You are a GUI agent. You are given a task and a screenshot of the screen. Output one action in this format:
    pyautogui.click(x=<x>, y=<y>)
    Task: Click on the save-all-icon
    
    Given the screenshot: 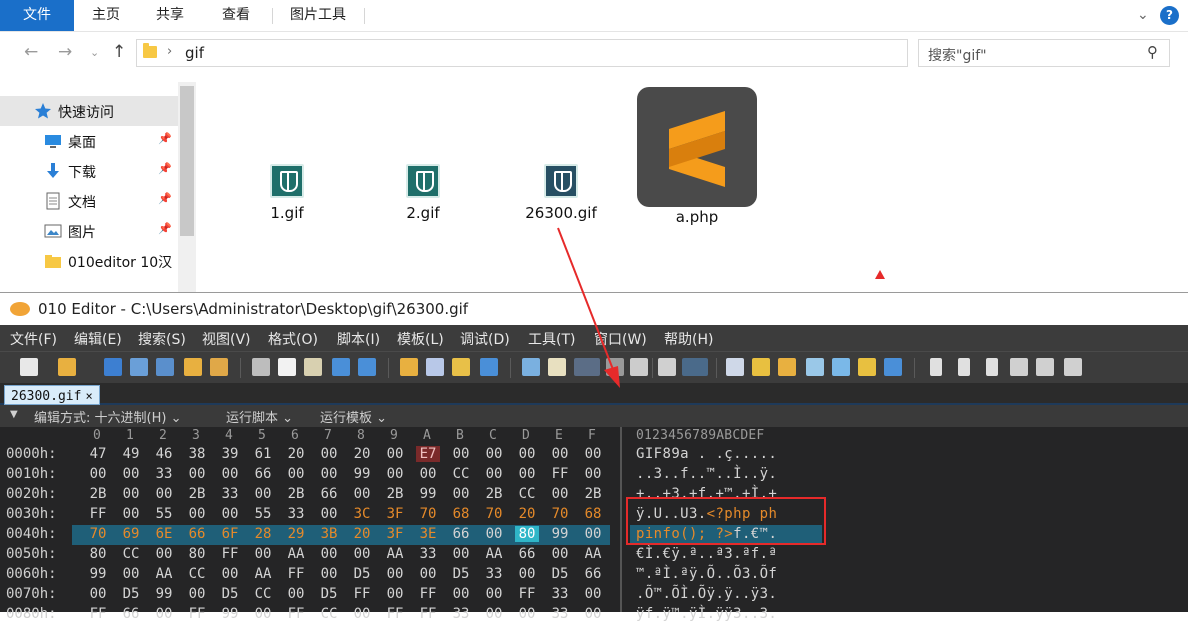 What is the action you would take?
    pyautogui.click(x=165, y=367)
    